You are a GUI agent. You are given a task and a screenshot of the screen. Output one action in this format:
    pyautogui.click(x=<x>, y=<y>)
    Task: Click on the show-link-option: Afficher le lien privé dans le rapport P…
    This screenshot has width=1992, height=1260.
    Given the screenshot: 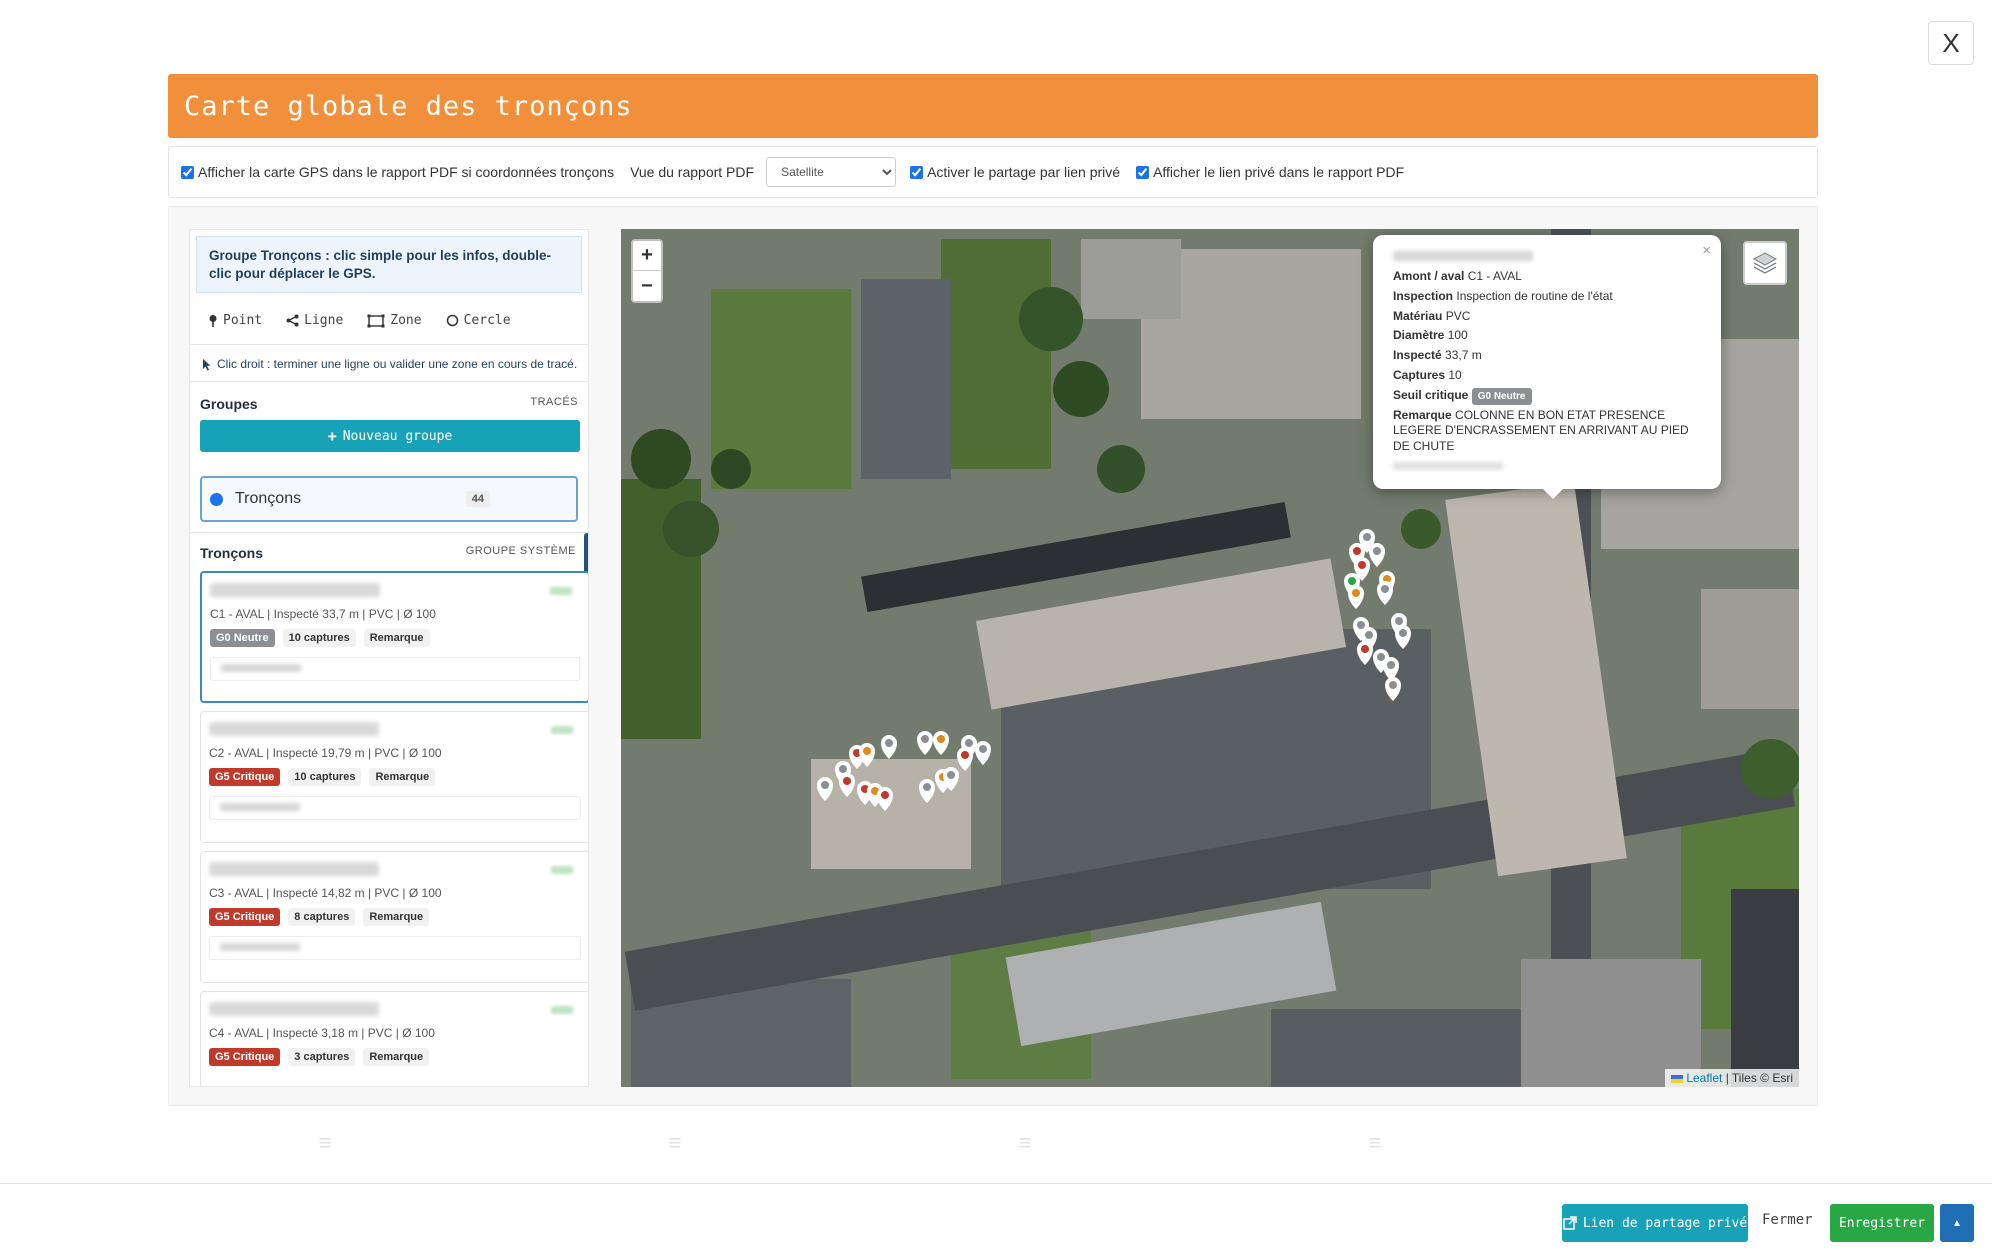 What is the action you would take?
    pyautogui.click(x=1270, y=172)
    